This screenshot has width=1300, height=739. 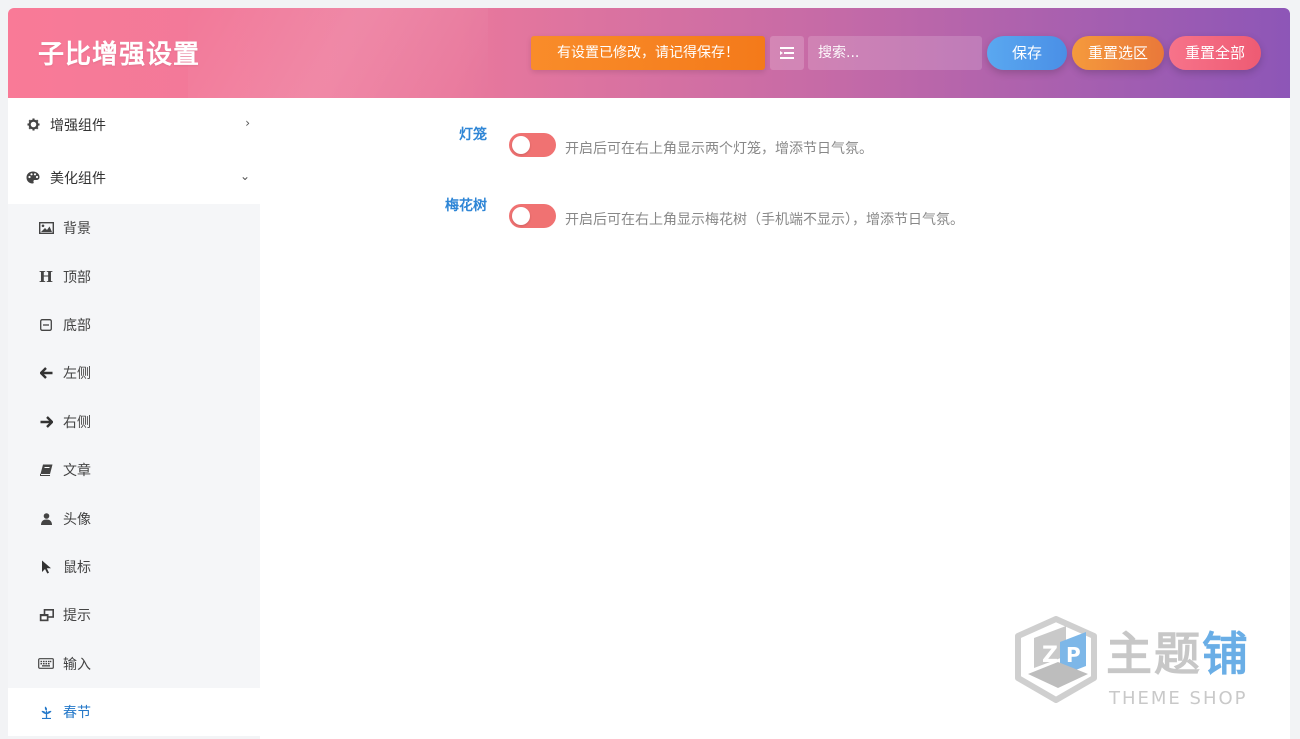 What do you see at coordinates (134, 615) in the screenshot?
I see `sidebar-item-tips: 提示` at bounding box center [134, 615].